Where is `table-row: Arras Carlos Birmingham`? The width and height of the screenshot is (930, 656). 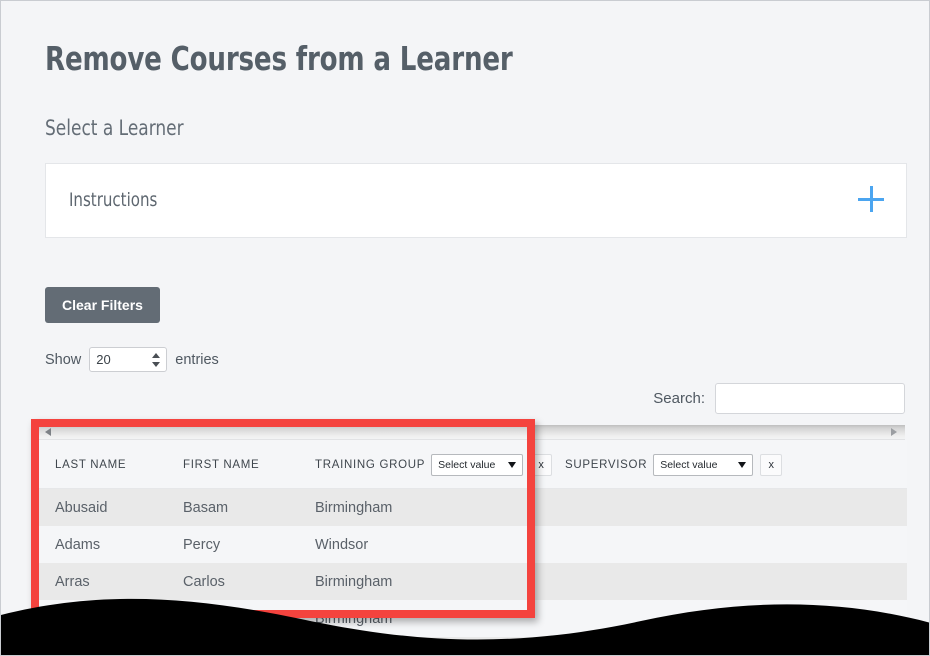
table-row: Arras Carlos Birmingham is located at coordinates (472, 581).